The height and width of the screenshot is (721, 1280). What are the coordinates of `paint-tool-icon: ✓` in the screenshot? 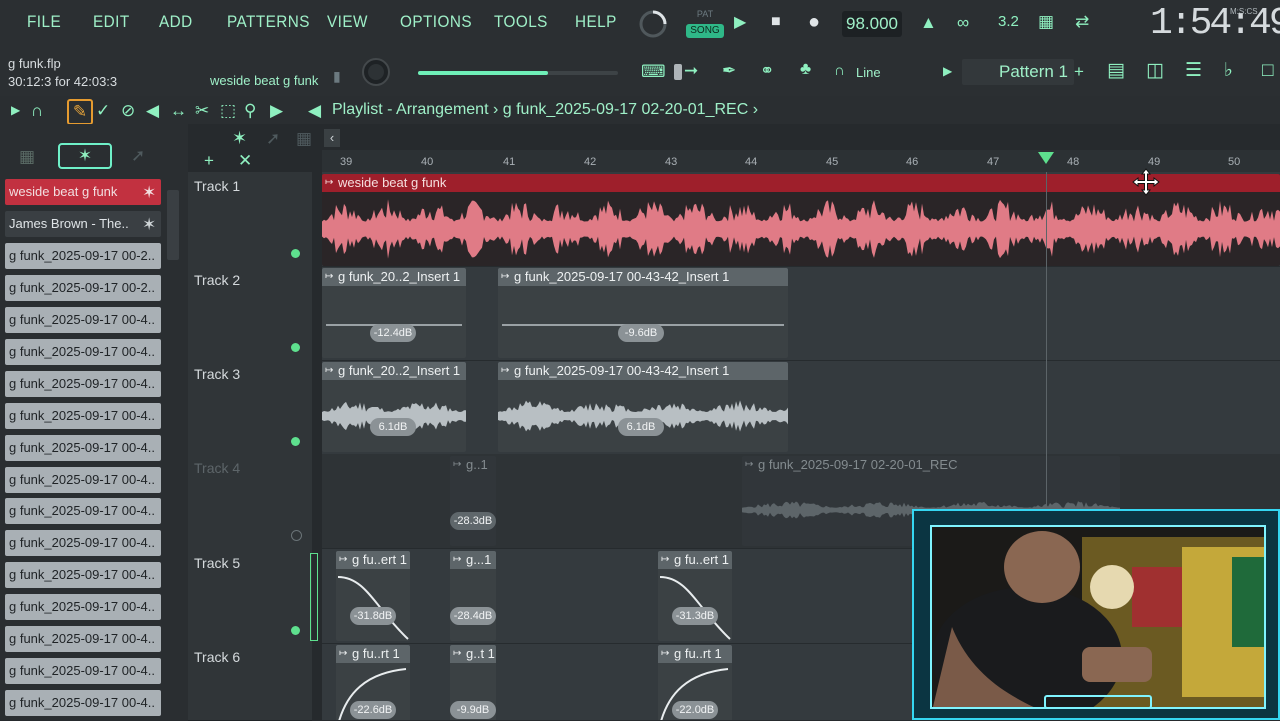 It's located at (103, 110).